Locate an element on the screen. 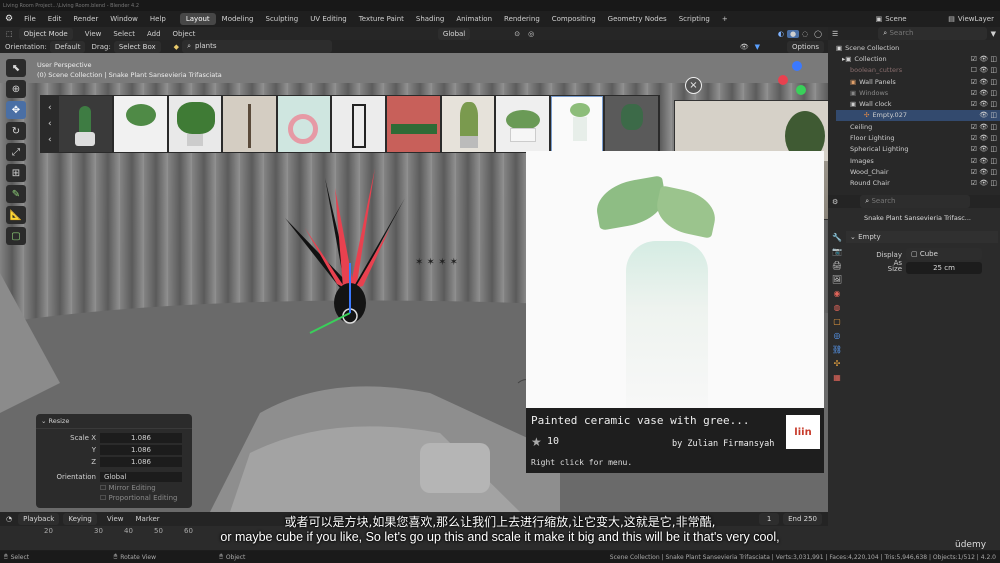 Image resolution: width=1000 pixels, height=563 pixels. object-tab-icon: ▢ is located at coordinates (837, 321).